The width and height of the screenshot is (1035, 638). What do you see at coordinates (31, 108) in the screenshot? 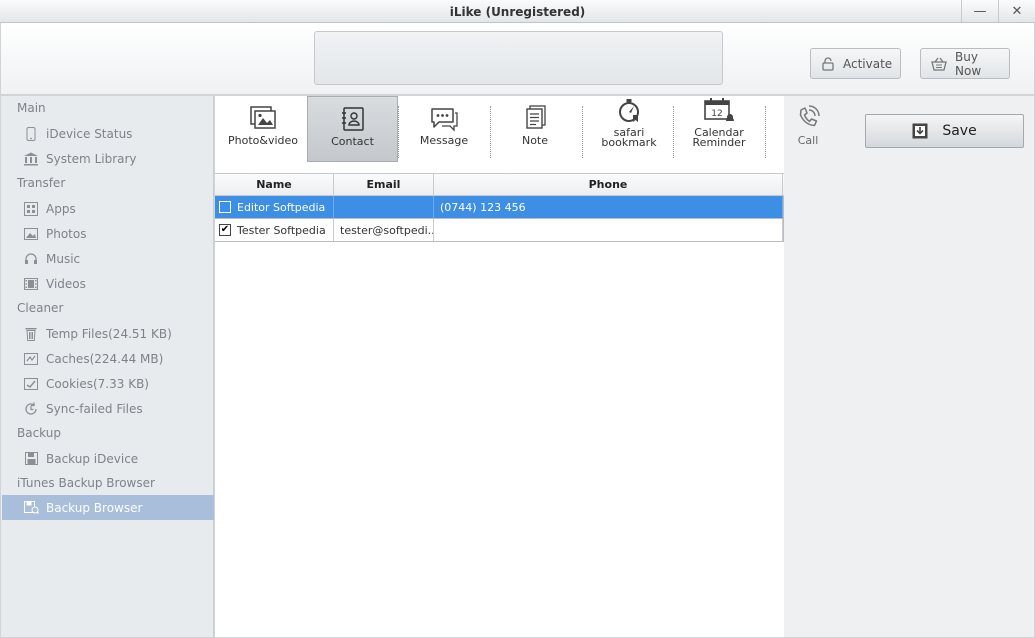
I see `sidebar-group-main: Main` at bounding box center [31, 108].